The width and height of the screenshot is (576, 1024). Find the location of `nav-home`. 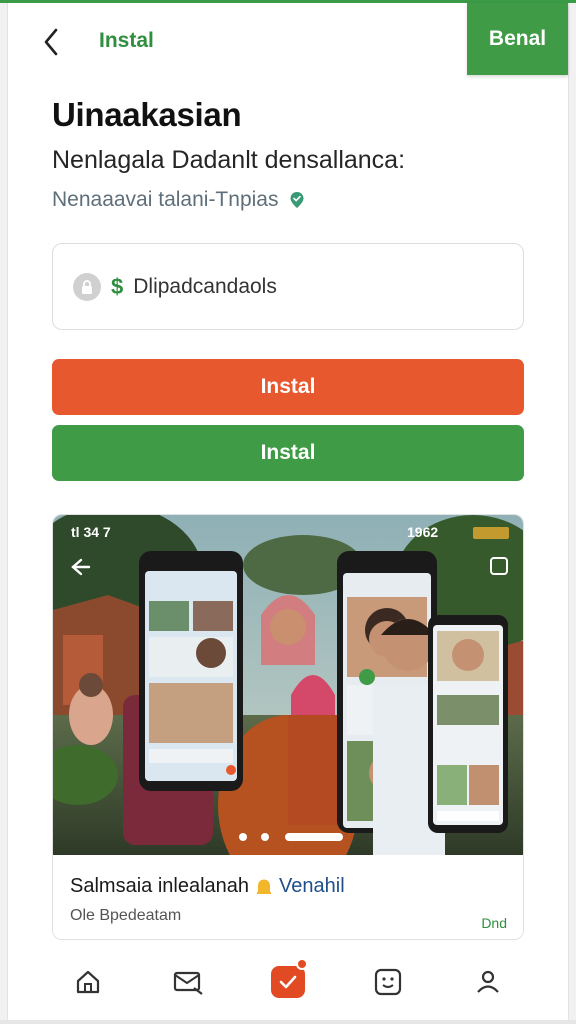

nav-home is located at coordinates (88, 982).